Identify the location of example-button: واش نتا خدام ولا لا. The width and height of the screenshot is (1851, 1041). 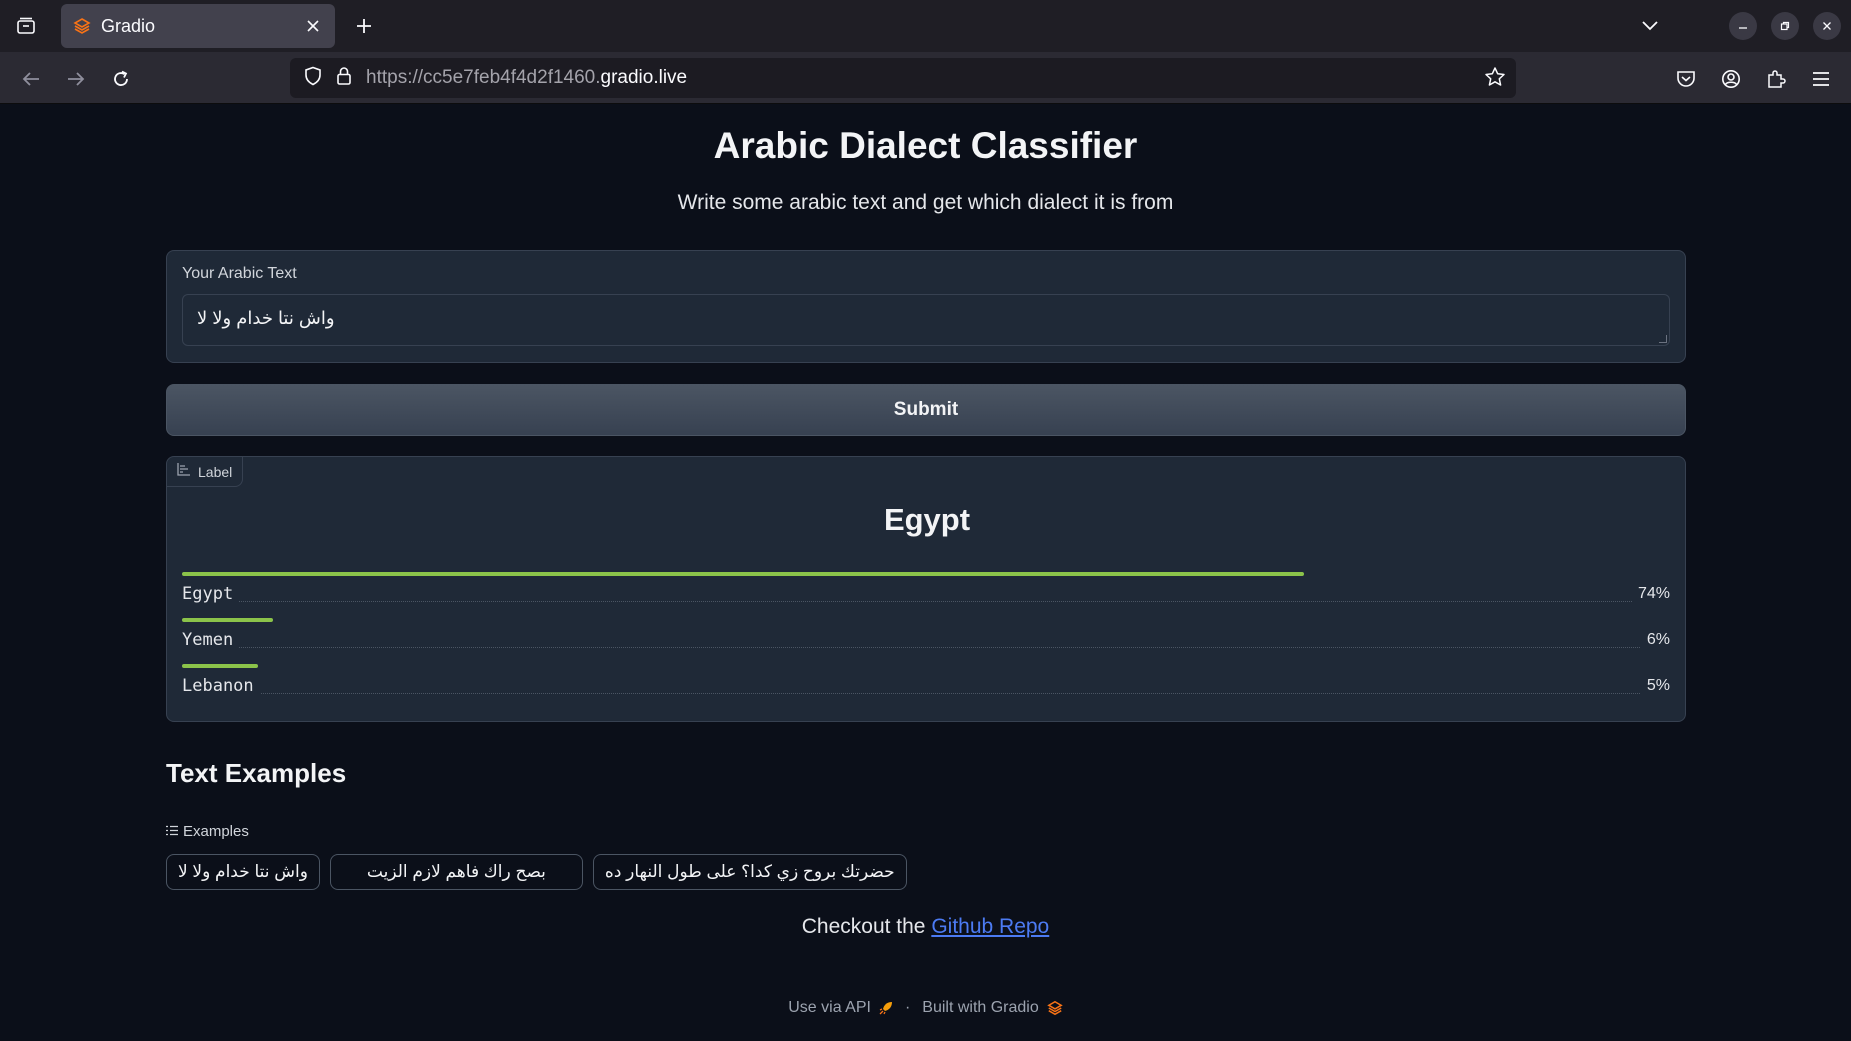
(243, 872).